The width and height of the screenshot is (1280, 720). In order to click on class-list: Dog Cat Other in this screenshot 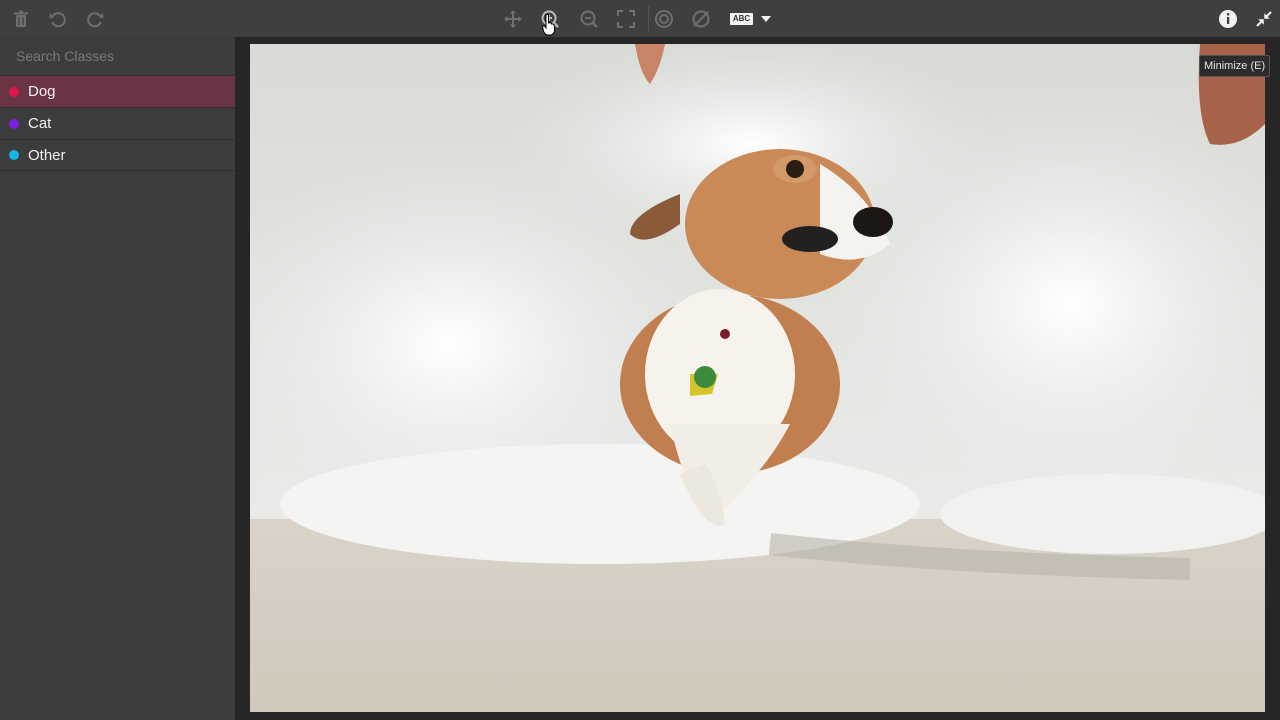, I will do `click(117, 123)`.